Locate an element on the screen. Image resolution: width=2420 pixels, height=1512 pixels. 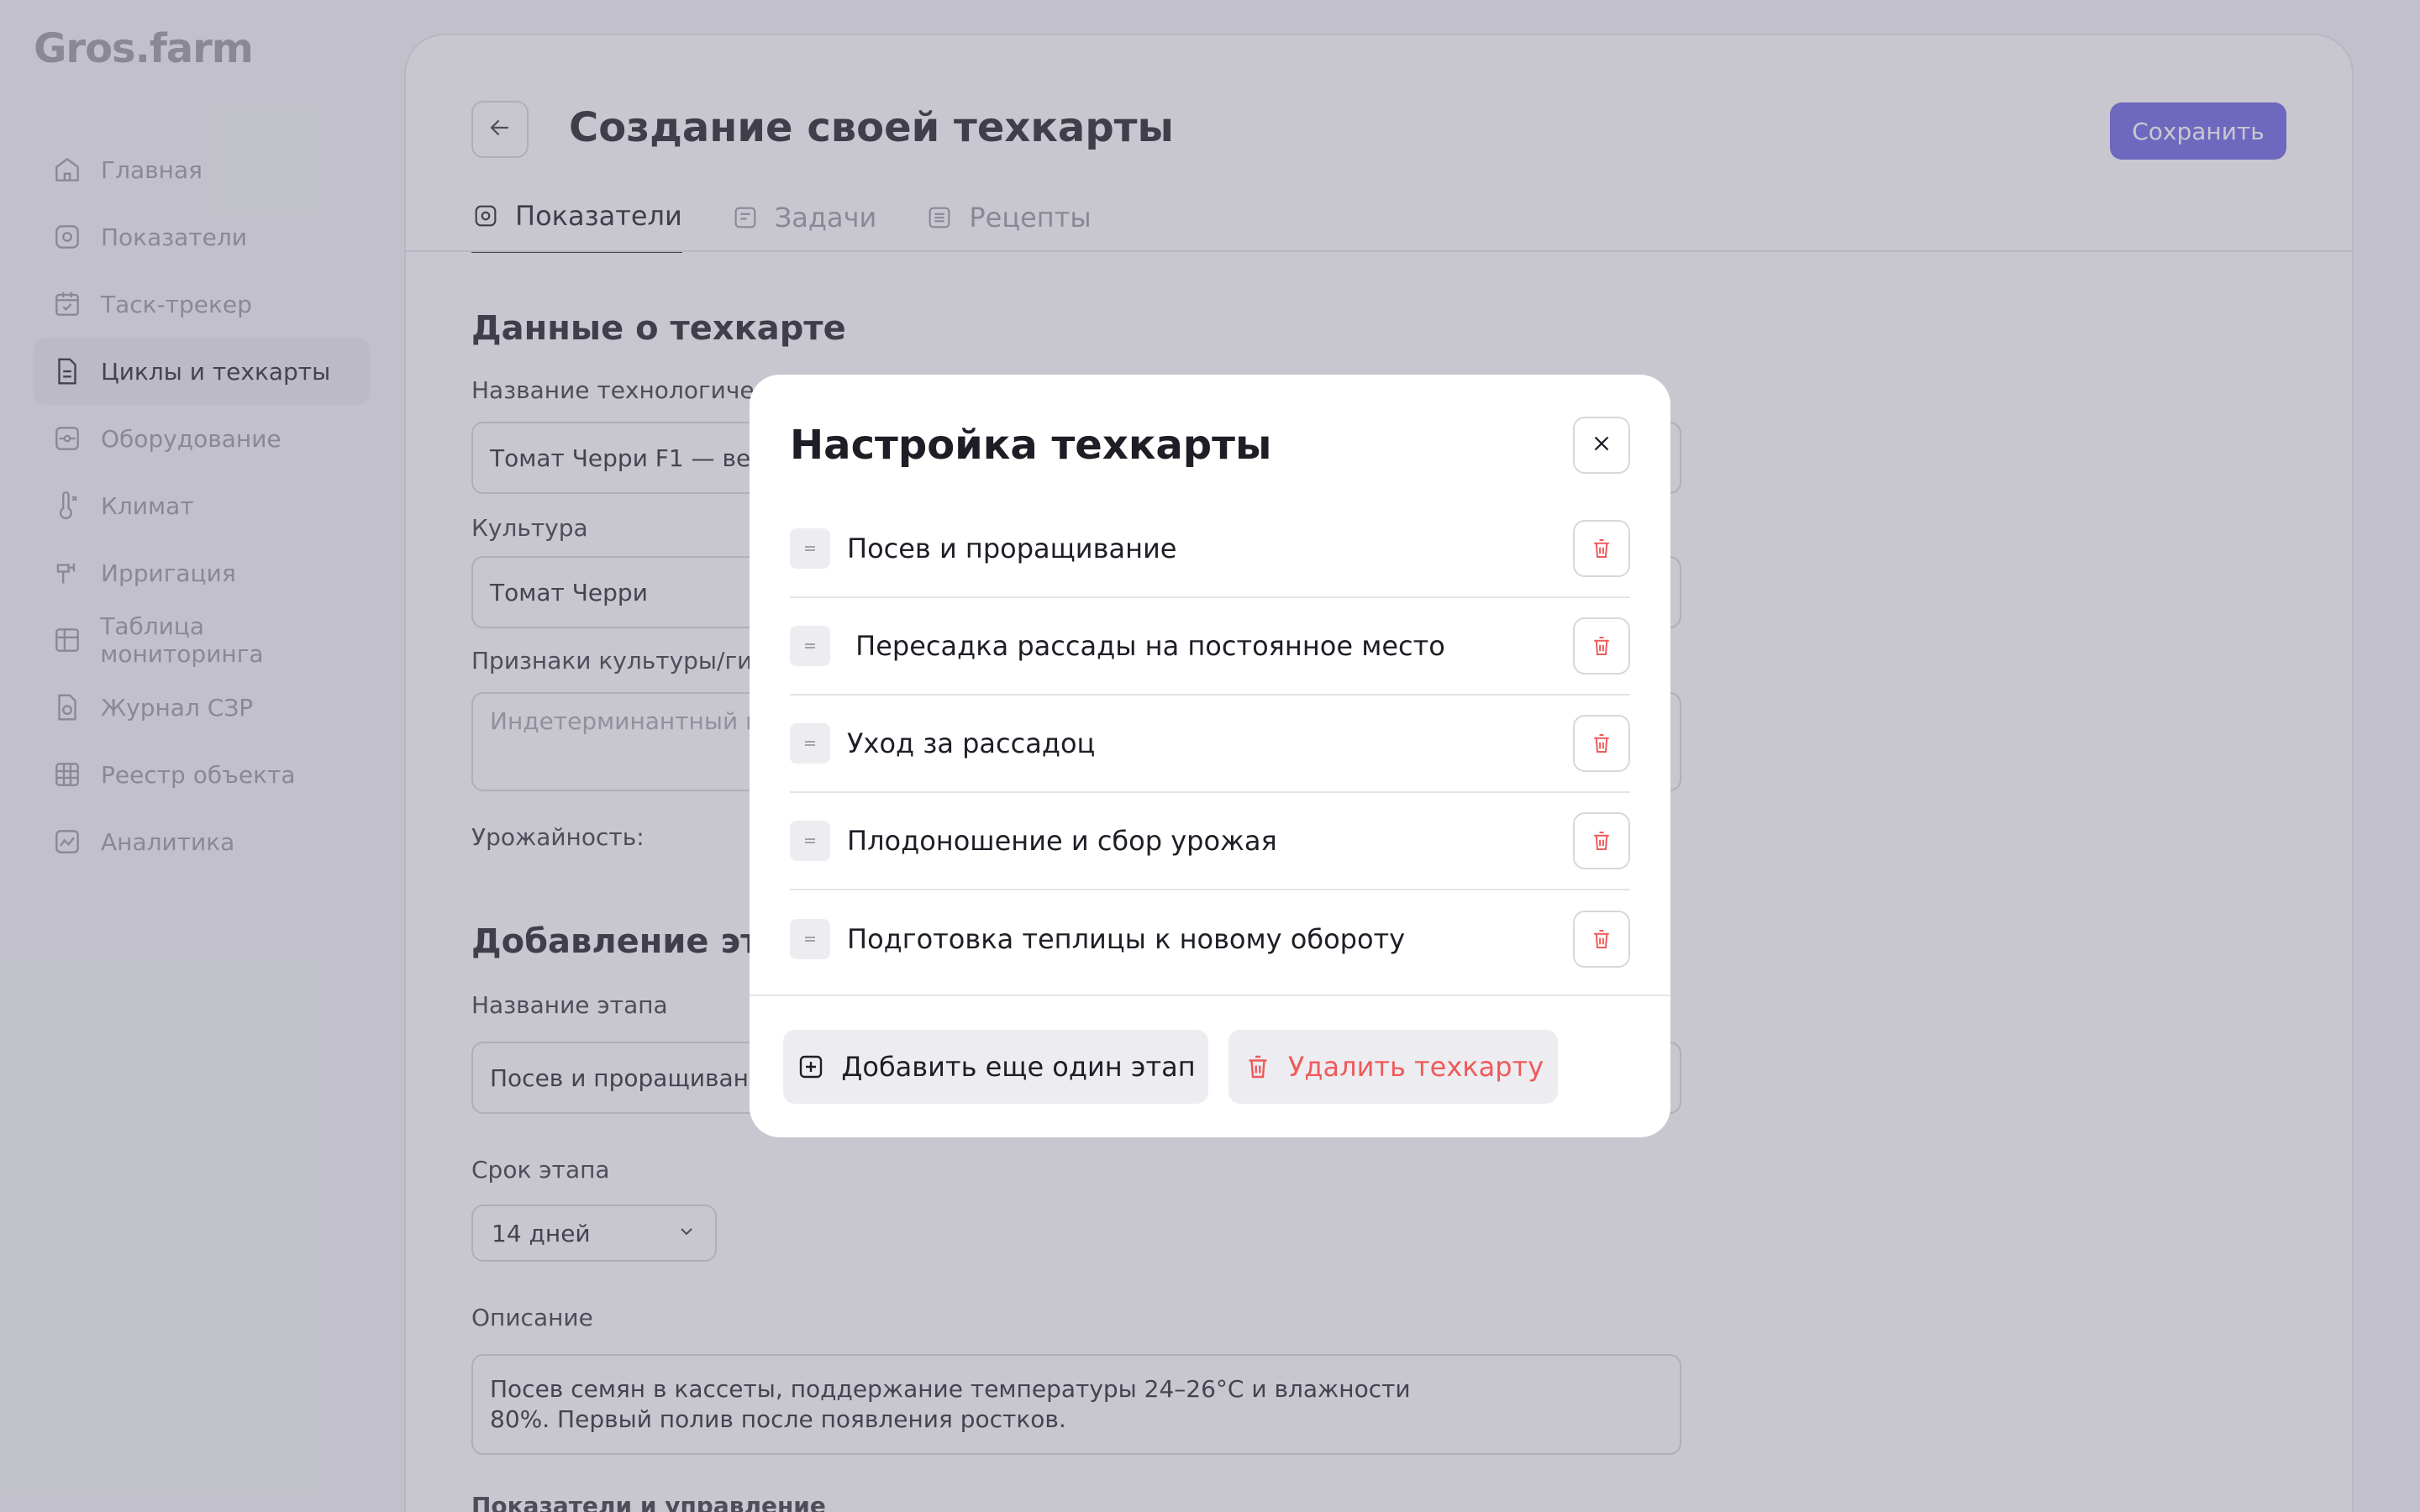
add-stage-label: Добавить еще один этап is located at coordinates (1019, 1067).